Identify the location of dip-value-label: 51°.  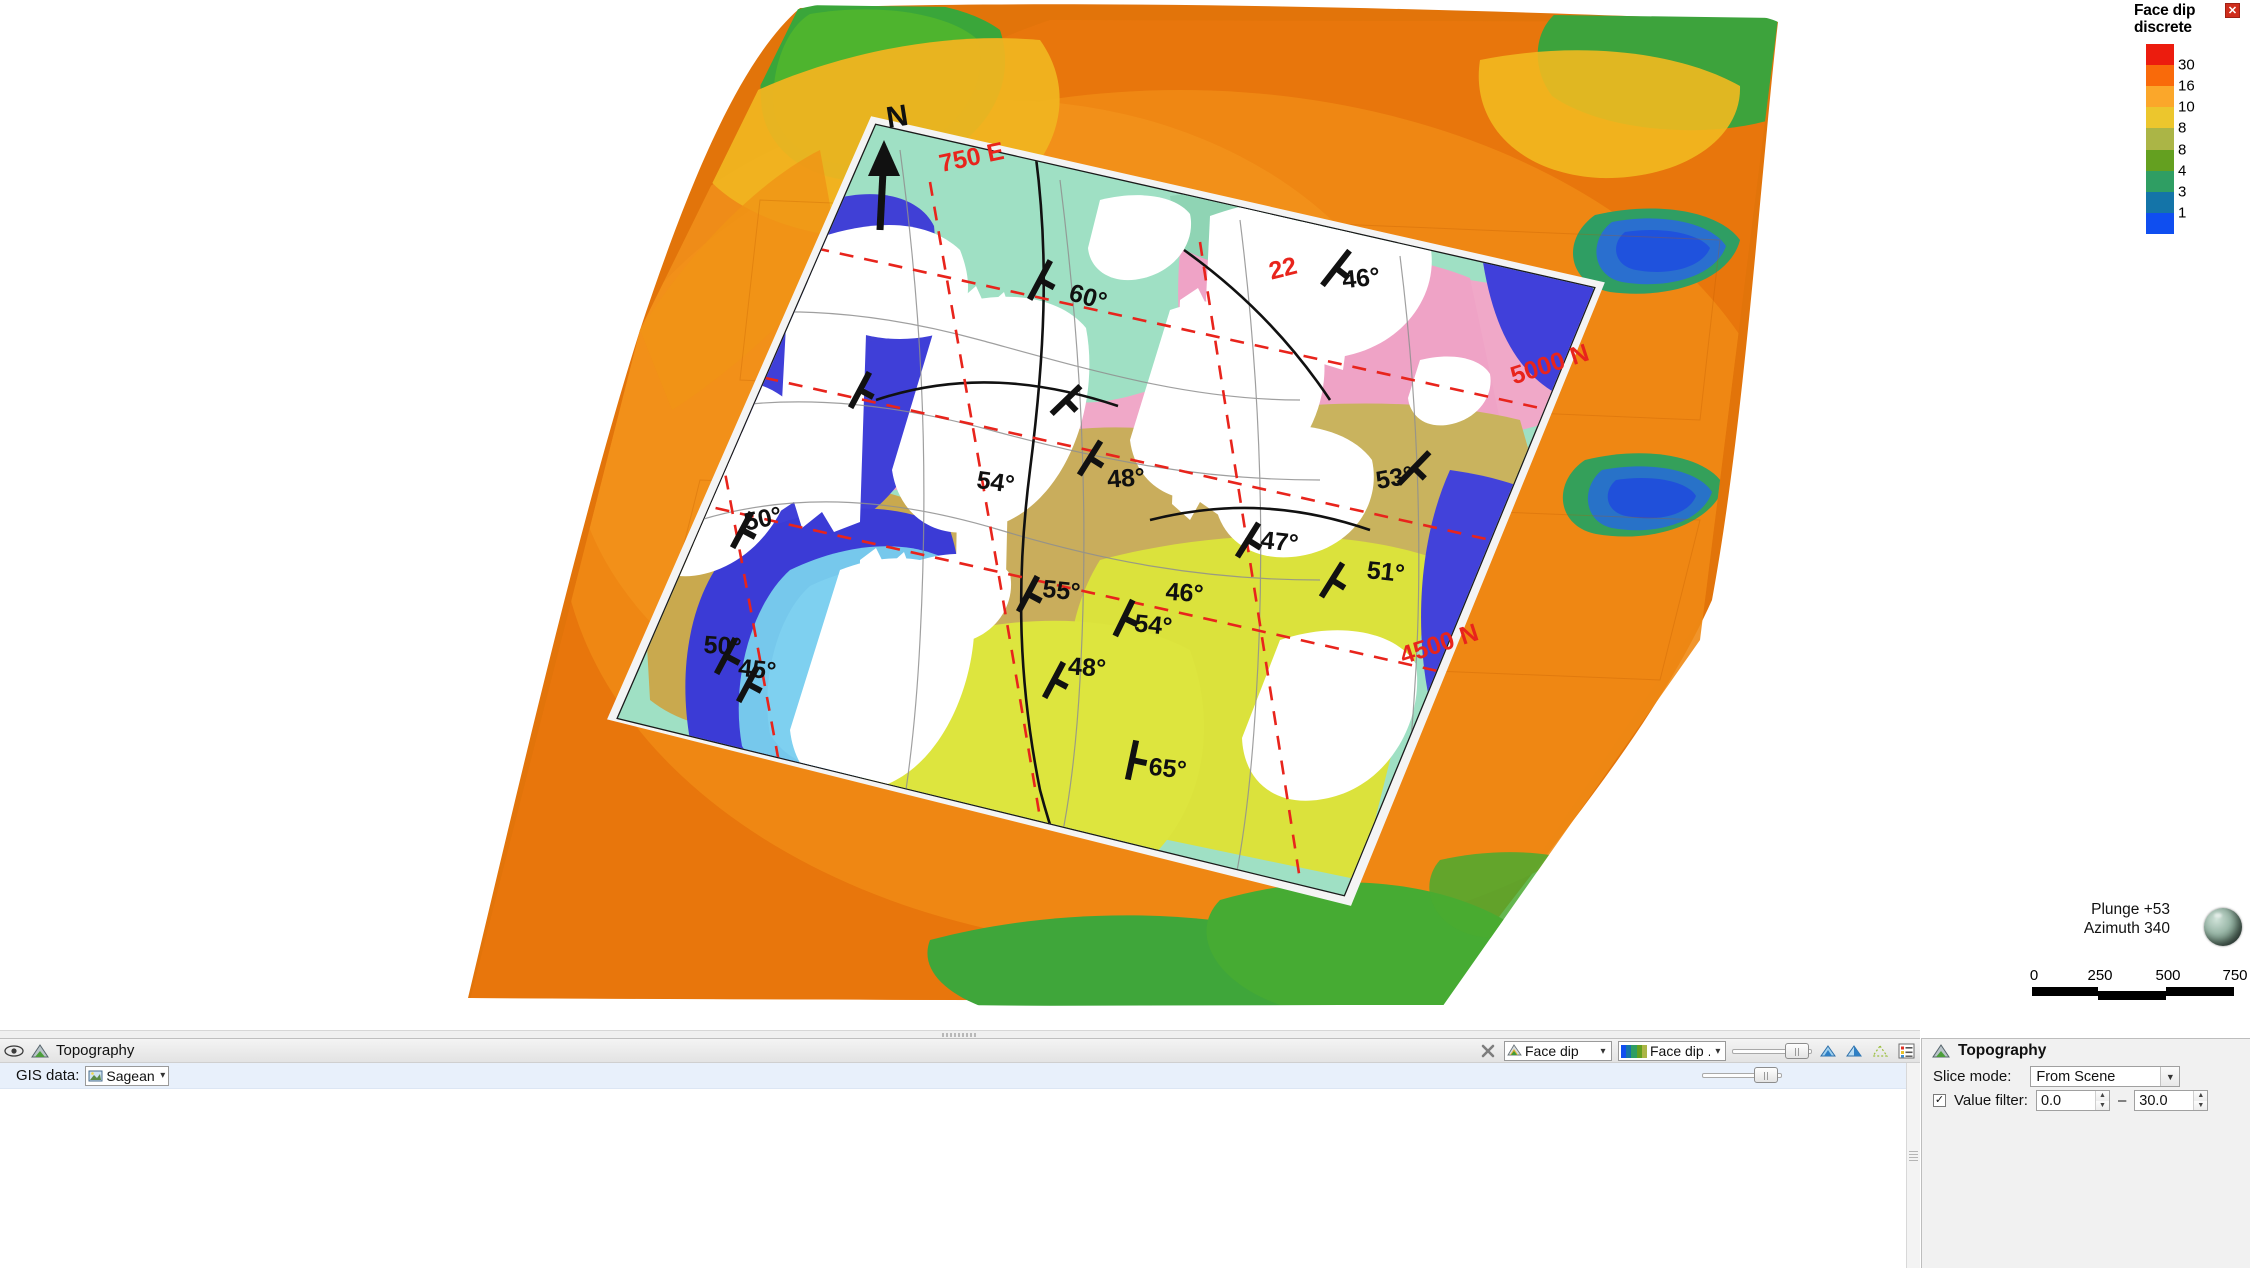
(1385, 572).